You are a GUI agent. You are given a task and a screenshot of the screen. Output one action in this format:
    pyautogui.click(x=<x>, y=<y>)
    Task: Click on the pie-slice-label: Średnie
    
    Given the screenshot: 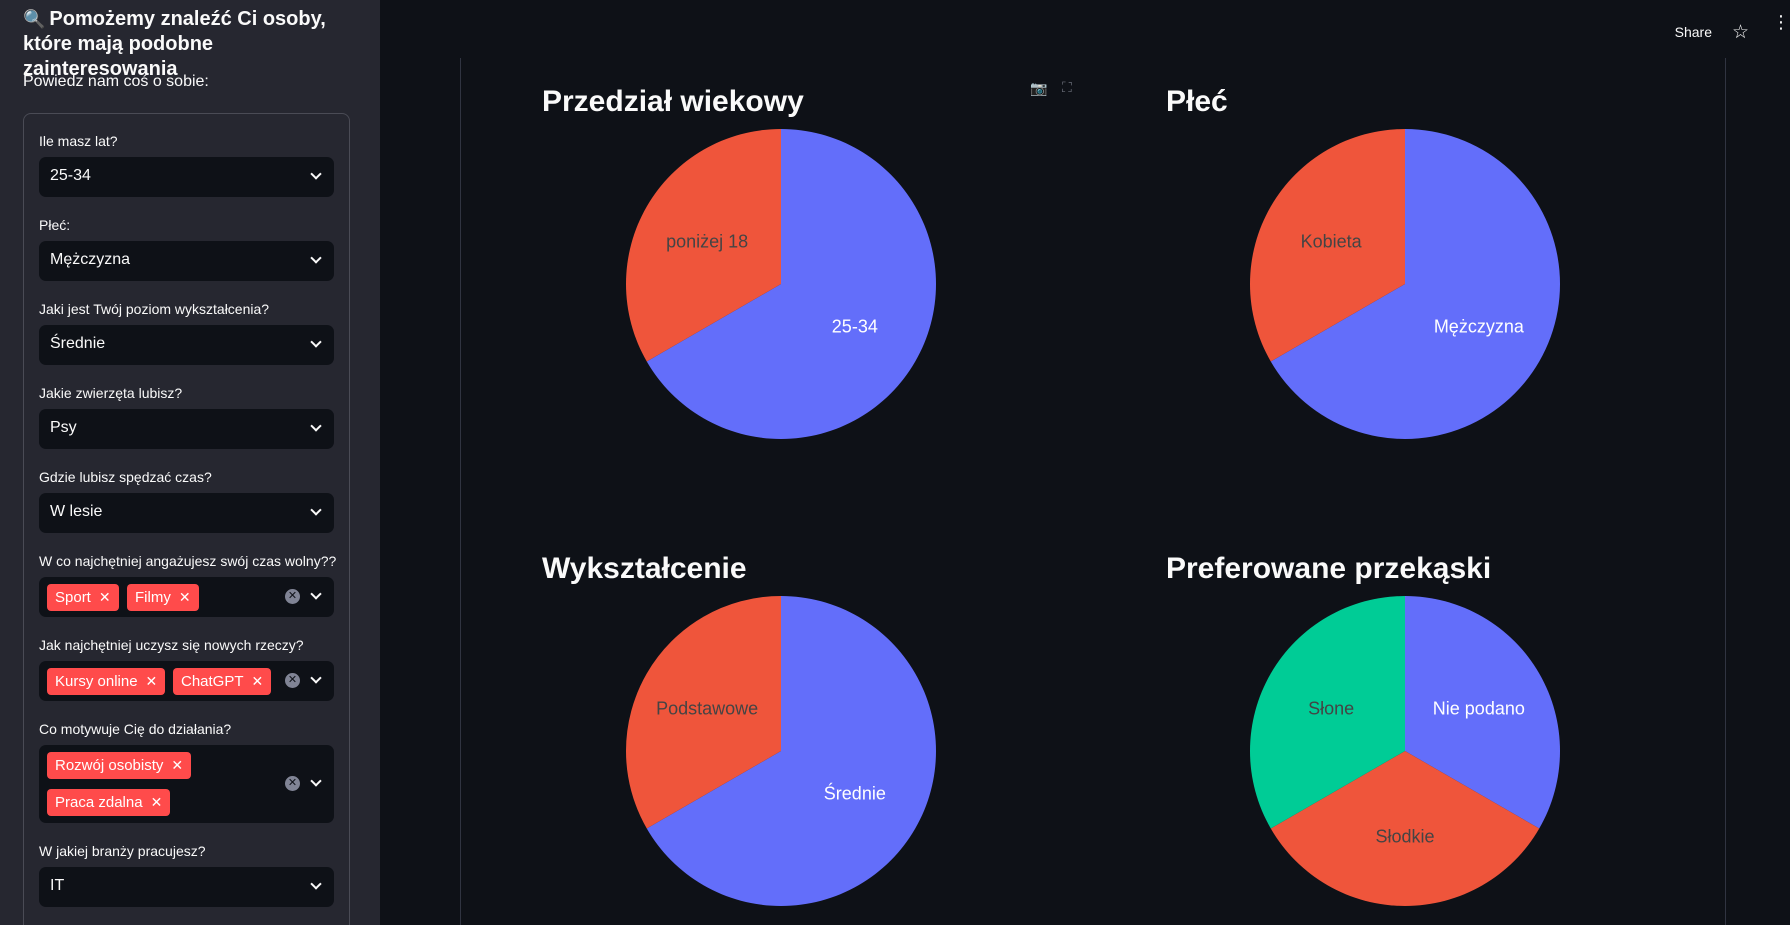 What is the action you would take?
    pyautogui.click(x=855, y=793)
    